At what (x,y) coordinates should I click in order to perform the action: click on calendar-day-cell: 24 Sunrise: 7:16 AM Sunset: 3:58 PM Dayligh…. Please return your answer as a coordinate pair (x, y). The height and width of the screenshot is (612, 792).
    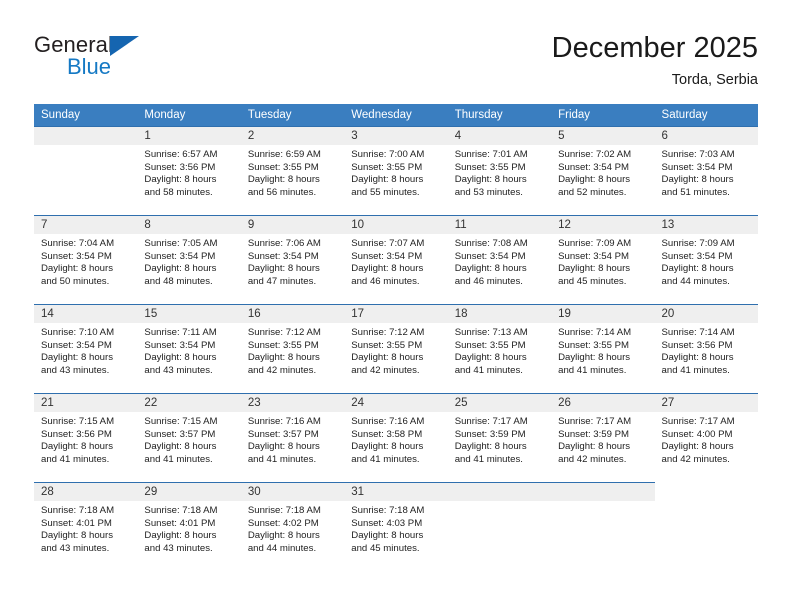
    Looking at the image, I should click on (396, 438).